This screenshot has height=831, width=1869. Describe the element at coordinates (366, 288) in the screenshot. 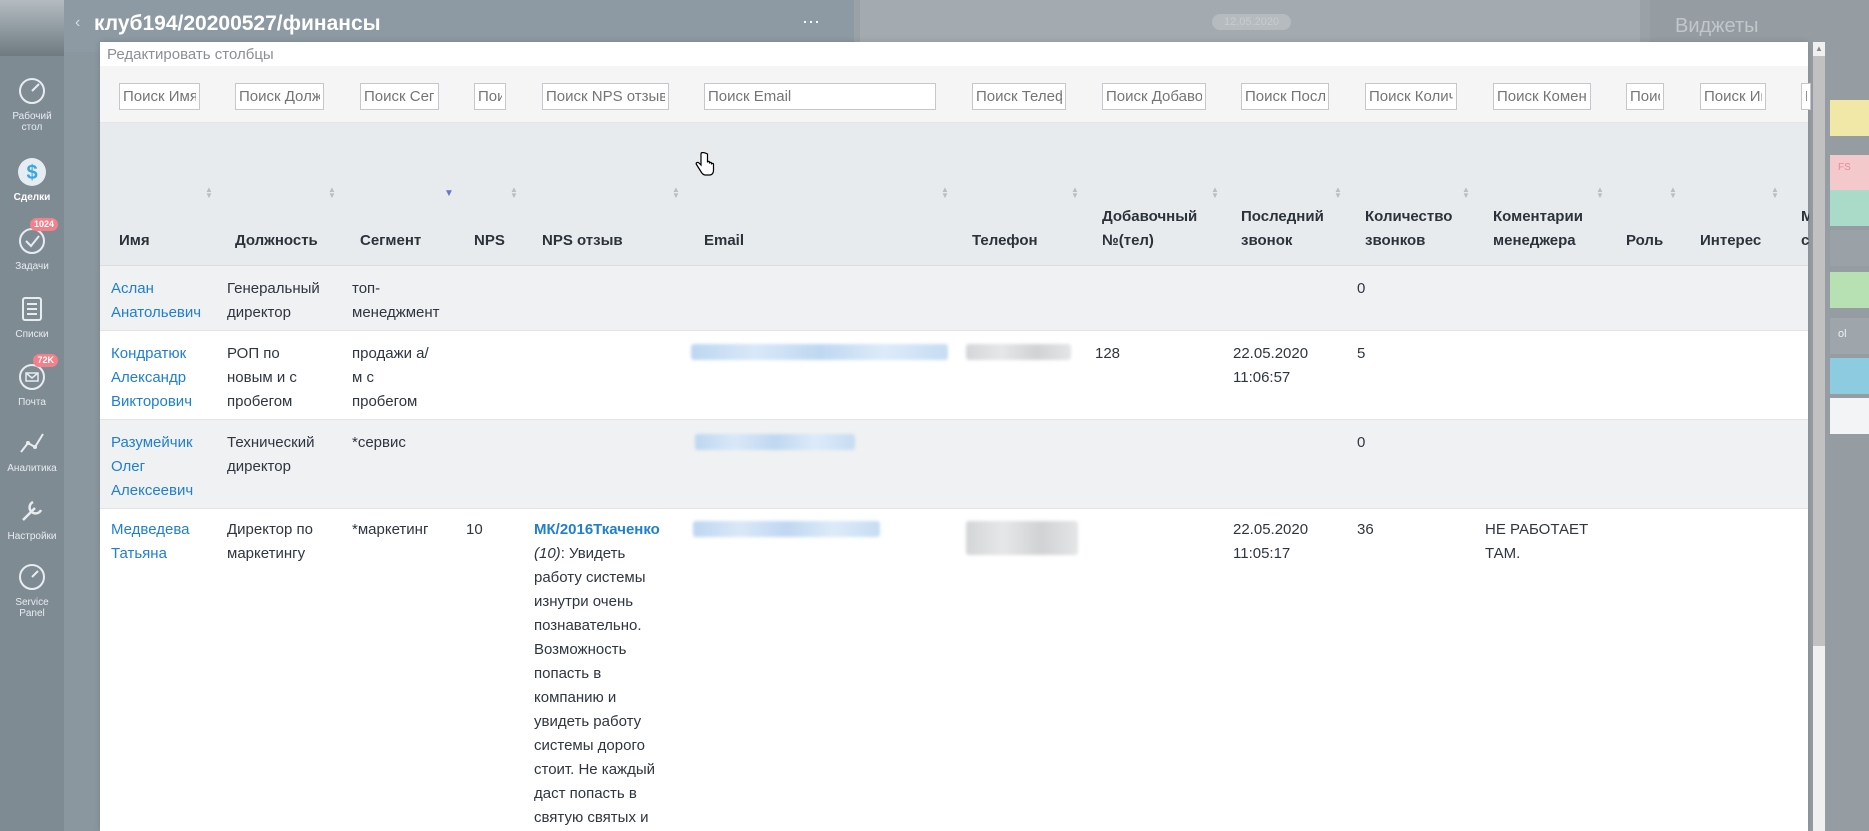

I see `segment-line: топ-` at that location.